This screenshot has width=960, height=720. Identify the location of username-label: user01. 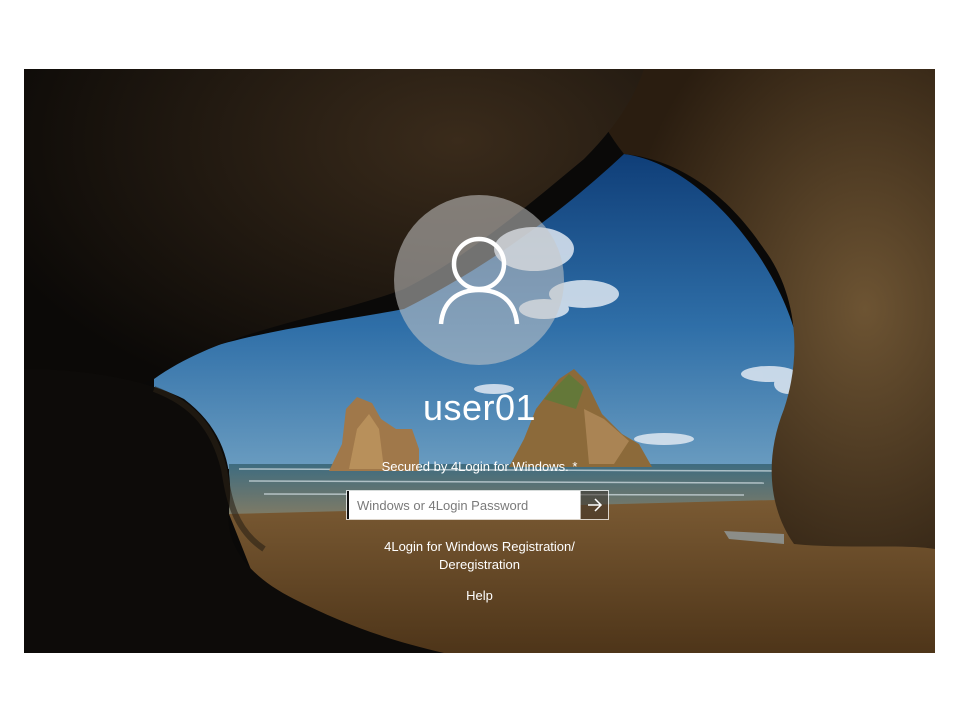
(479, 407).